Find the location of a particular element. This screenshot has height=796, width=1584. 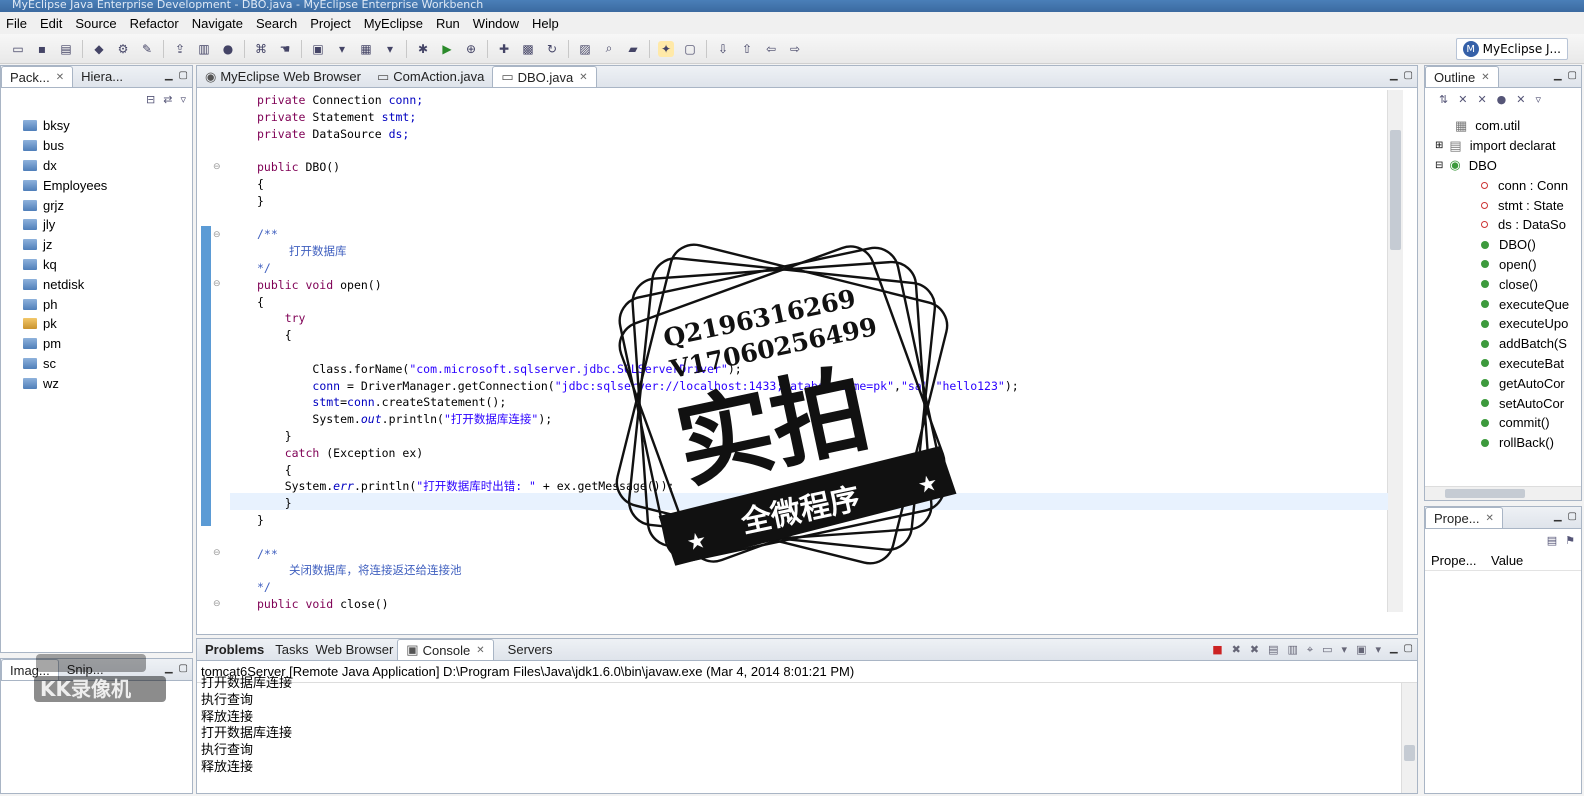

link-icon: ⌘ is located at coordinates (261, 49).